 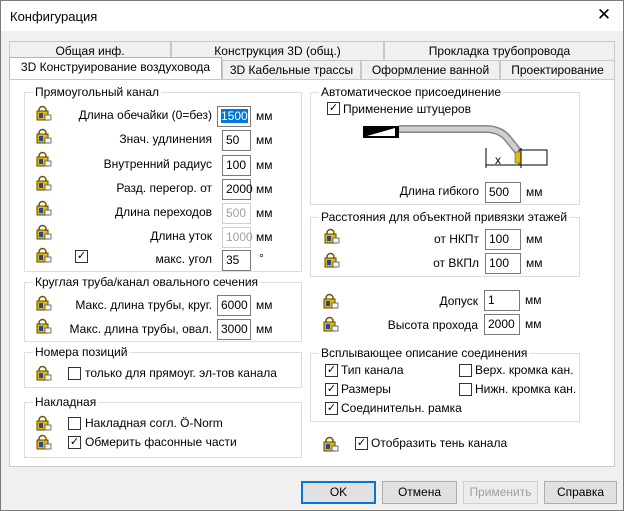 What do you see at coordinates (411, 92) in the screenshot?
I see `auto-connect-title: Автоматическое присоединение` at bounding box center [411, 92].